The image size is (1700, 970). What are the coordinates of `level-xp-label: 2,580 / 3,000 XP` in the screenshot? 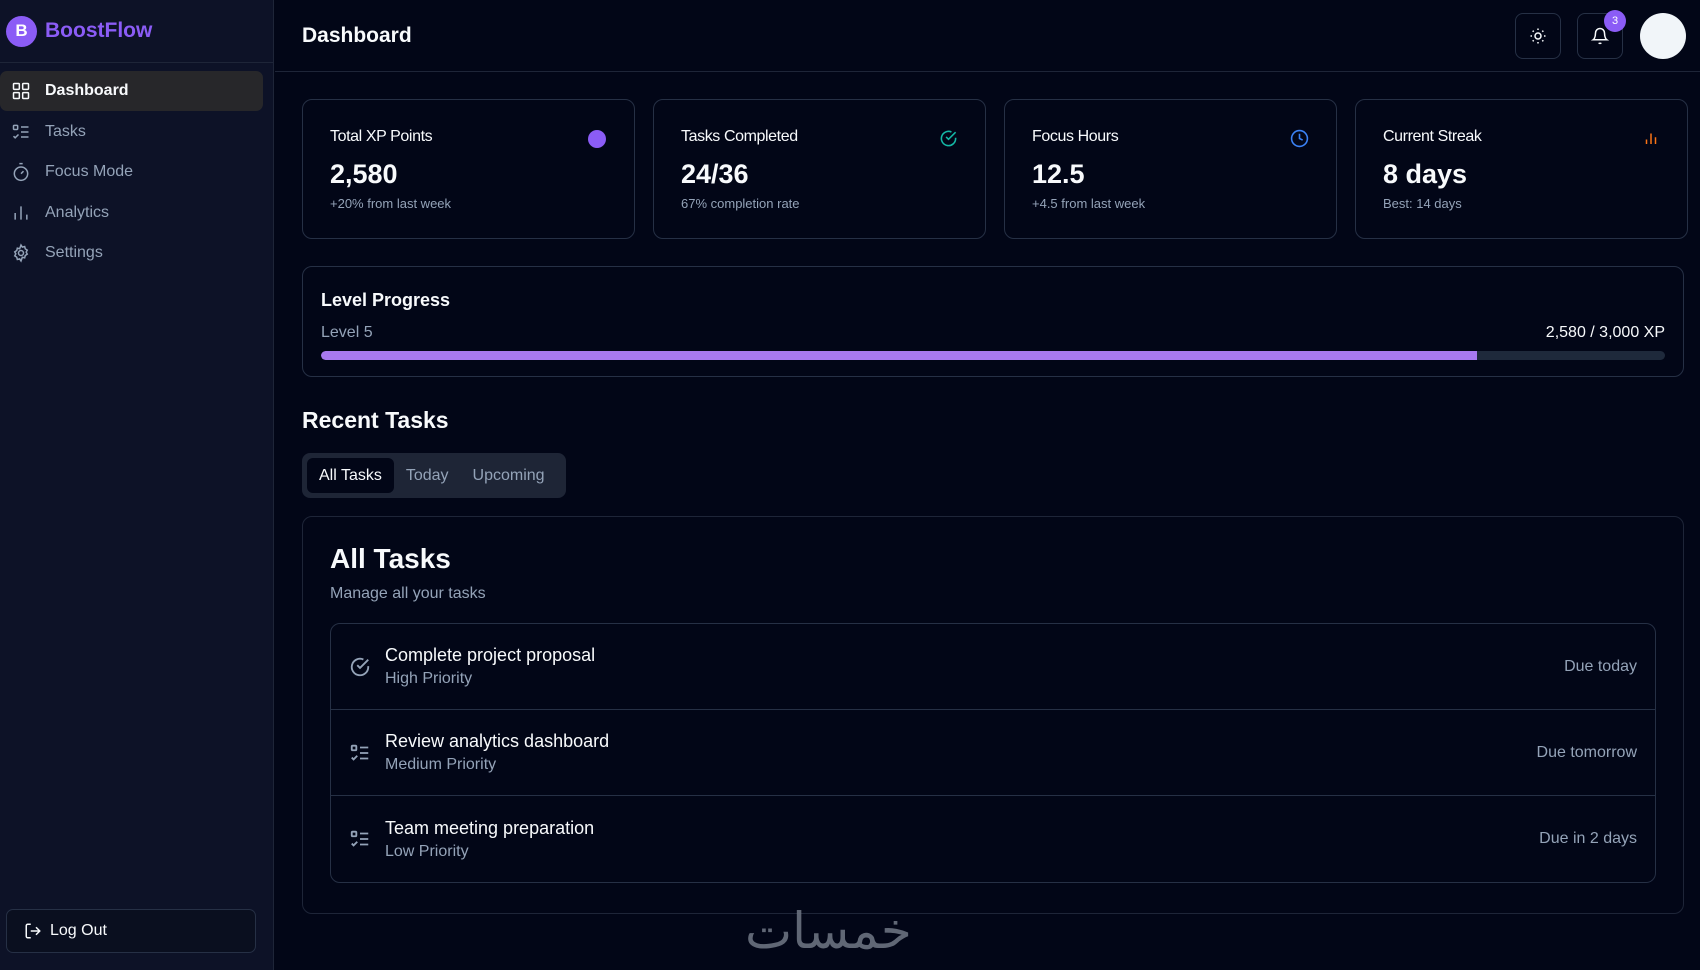 It's located at (1605, 332).